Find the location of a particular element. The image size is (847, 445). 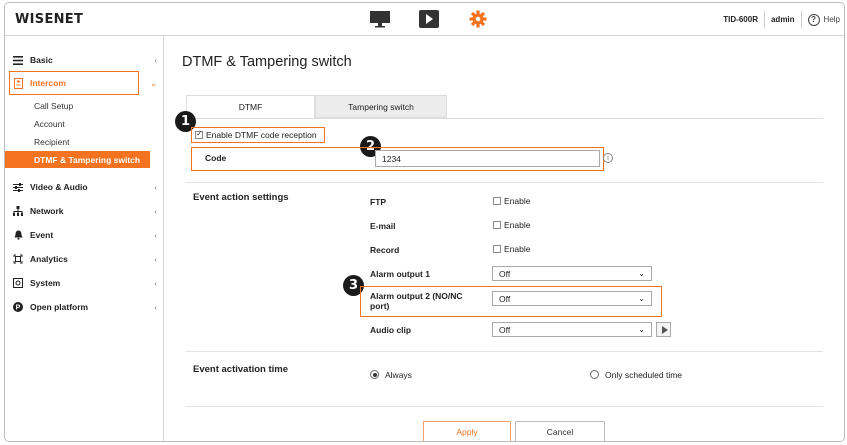

list-icon is located at coordinates (18, 60).